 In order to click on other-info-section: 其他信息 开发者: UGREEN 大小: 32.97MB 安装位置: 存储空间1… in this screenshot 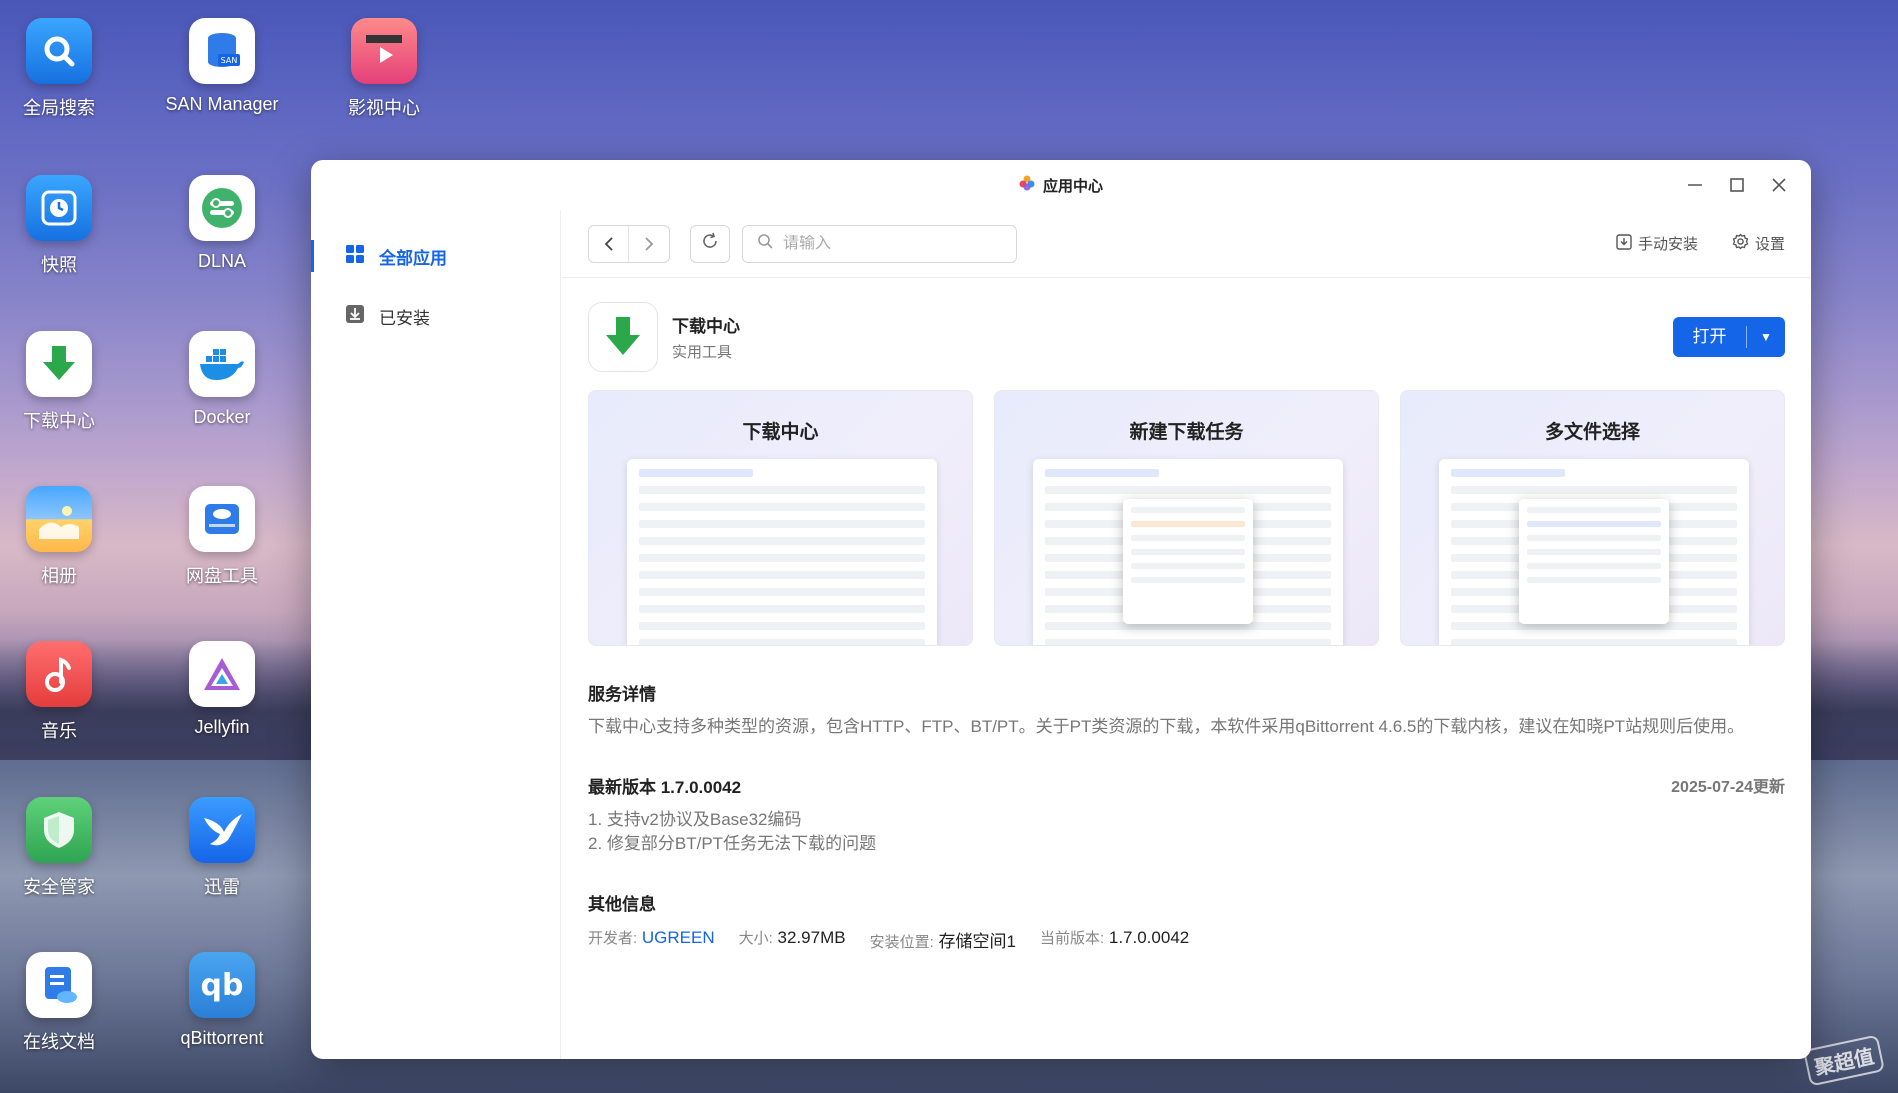, I will do `click(1186, 921)`.